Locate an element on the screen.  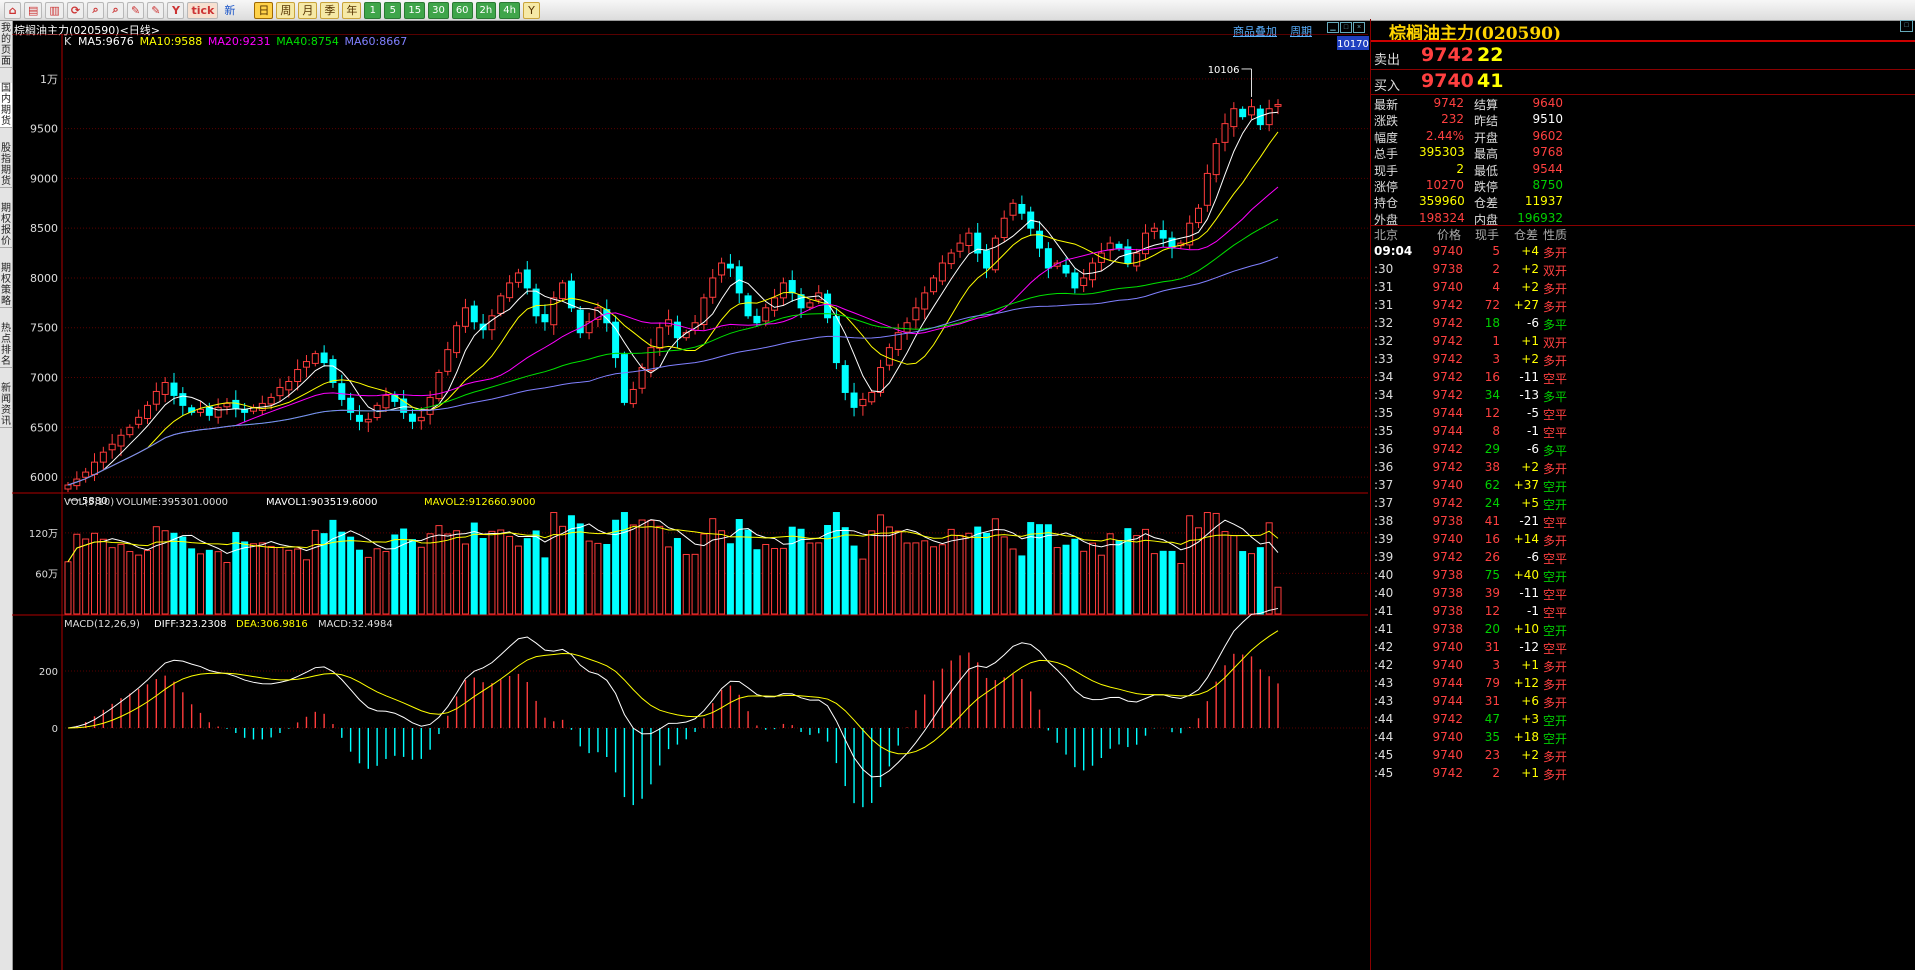
toolbar-icon-2: ▥ is located at coordinates (54, 10).